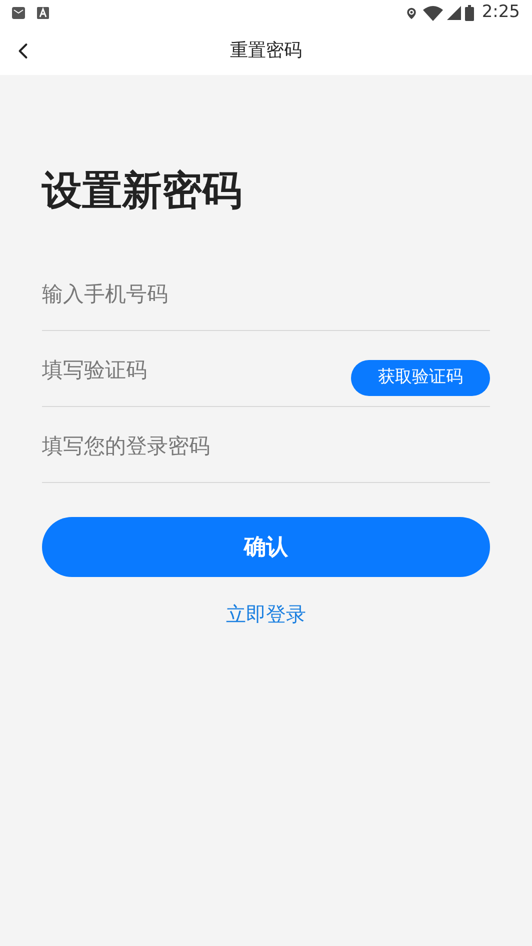 The image size is (532, 946). I want to click on login-link: 立即登录, so click(266, 614).